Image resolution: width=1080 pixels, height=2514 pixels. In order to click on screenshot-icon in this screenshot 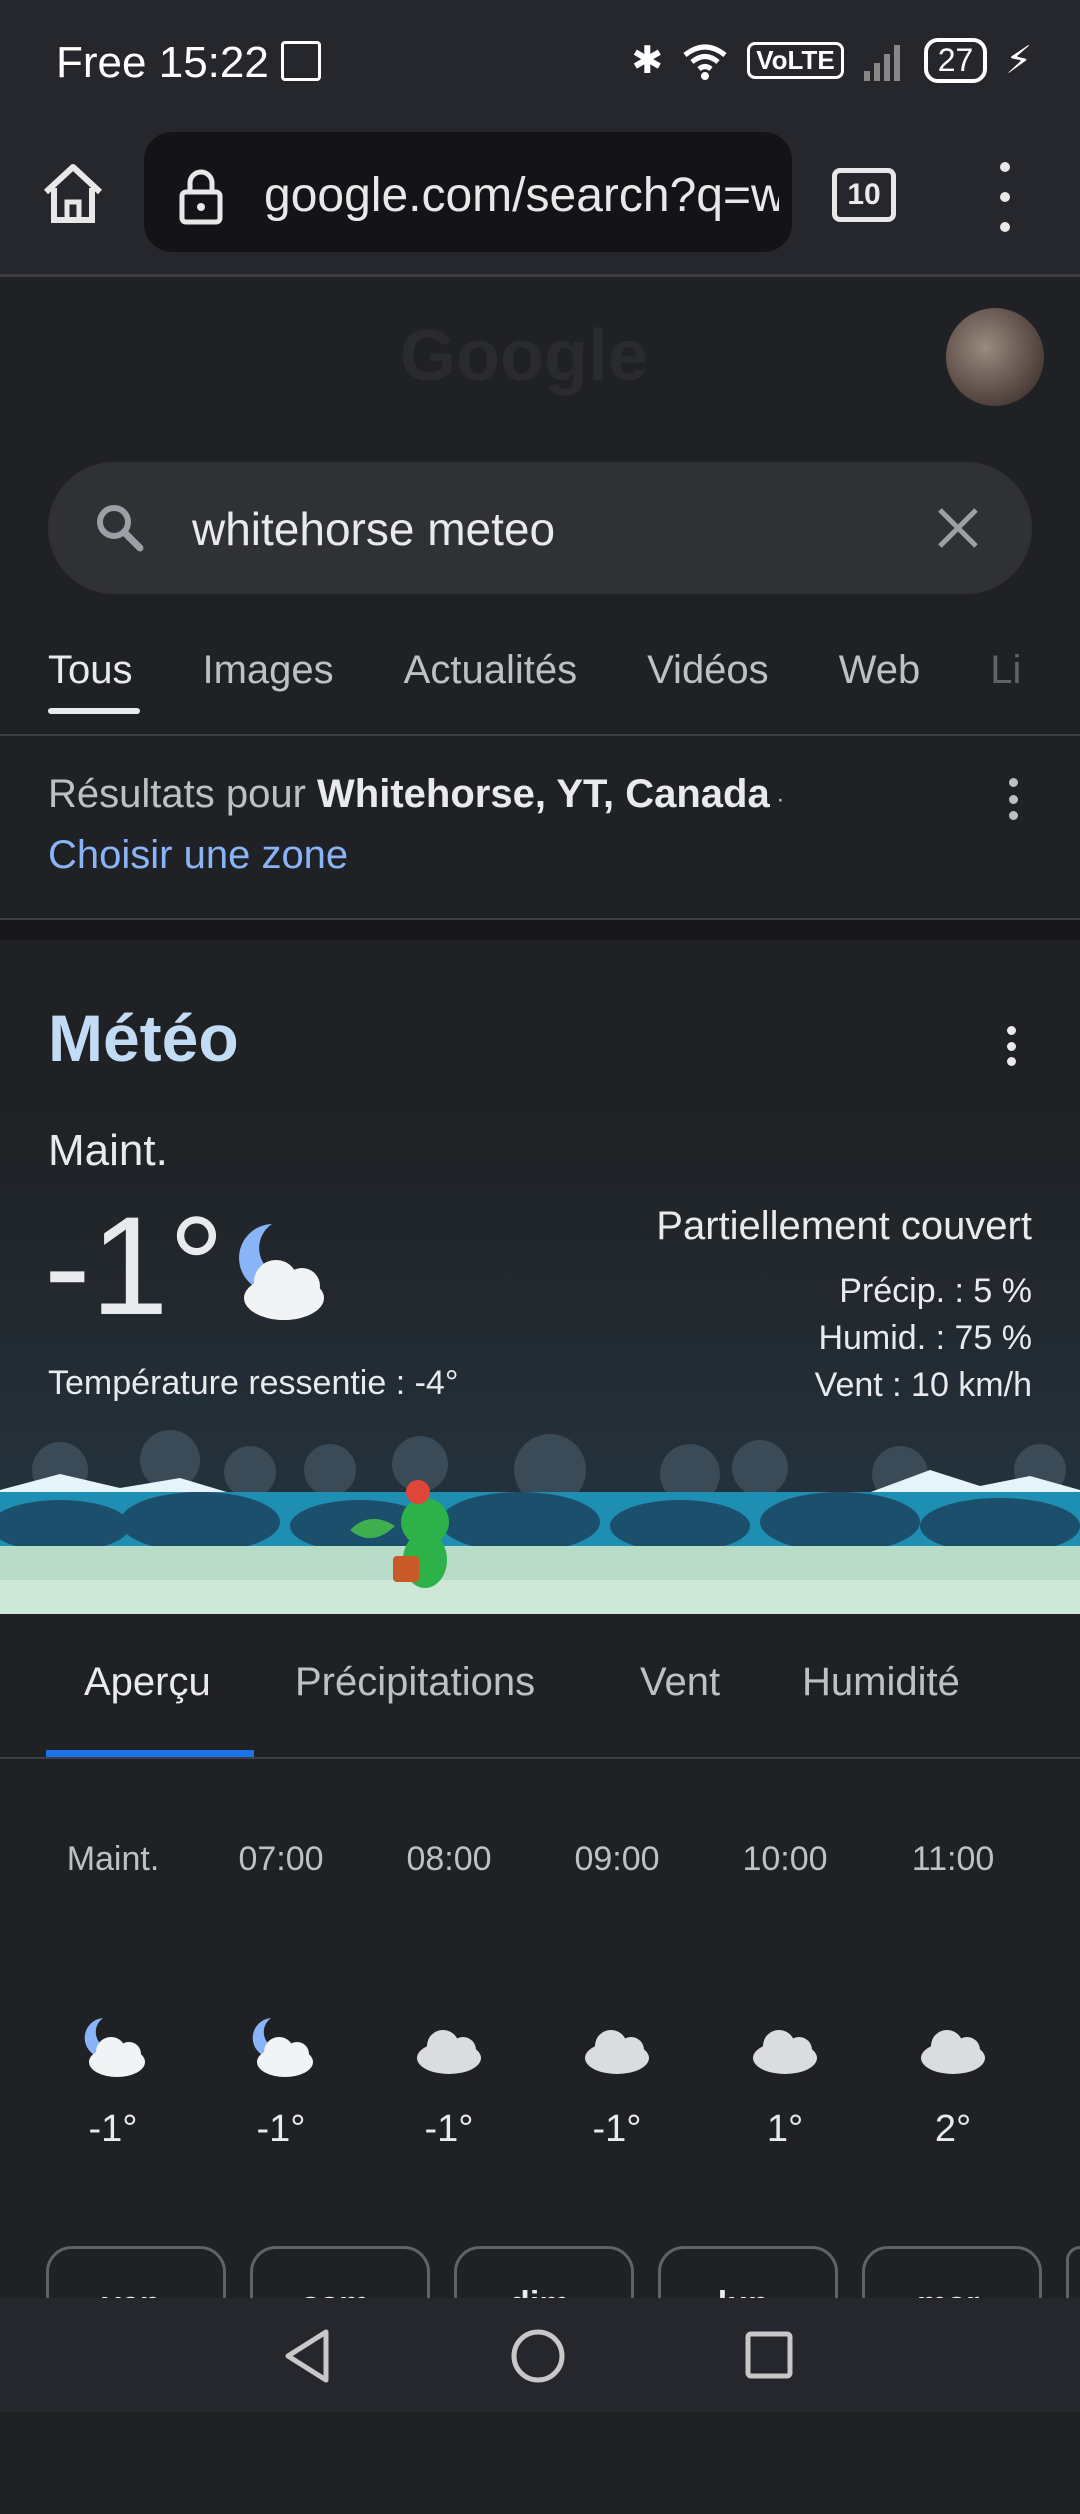, I will do `click(301, 61)`.